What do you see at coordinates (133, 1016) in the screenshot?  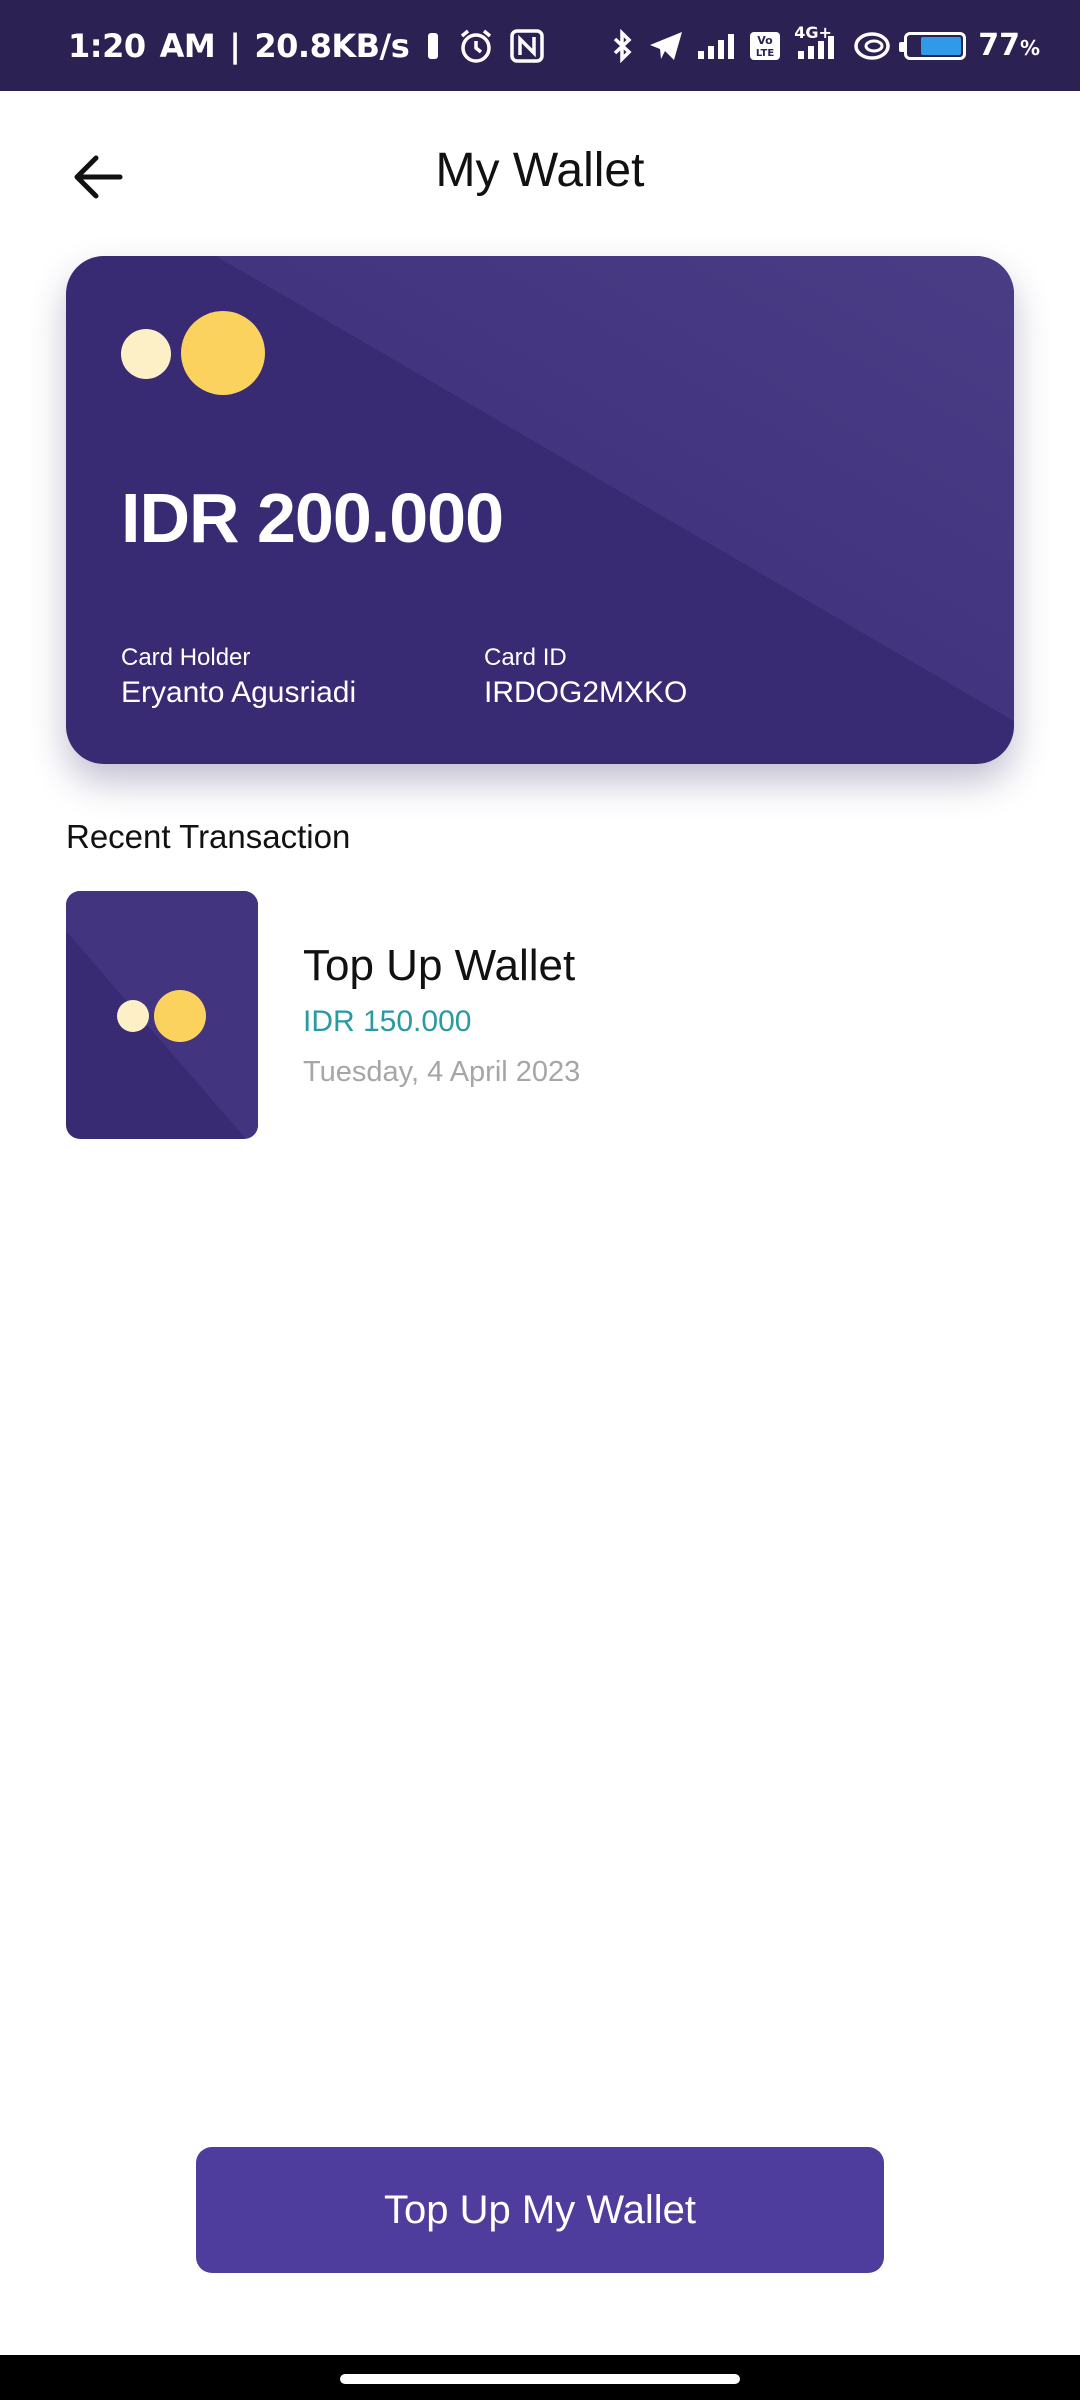 I see `thumbnail-dot-light` at bounding box center [133, 1016].